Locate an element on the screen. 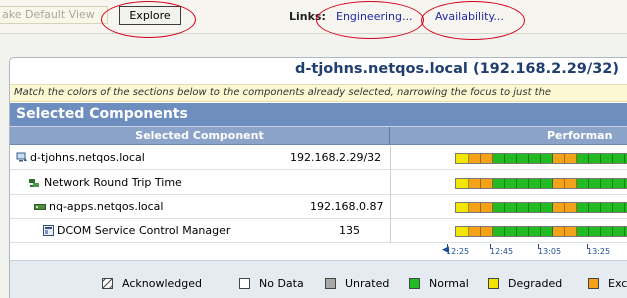  section-header: Selected Components is located at coordinates (318, 114).